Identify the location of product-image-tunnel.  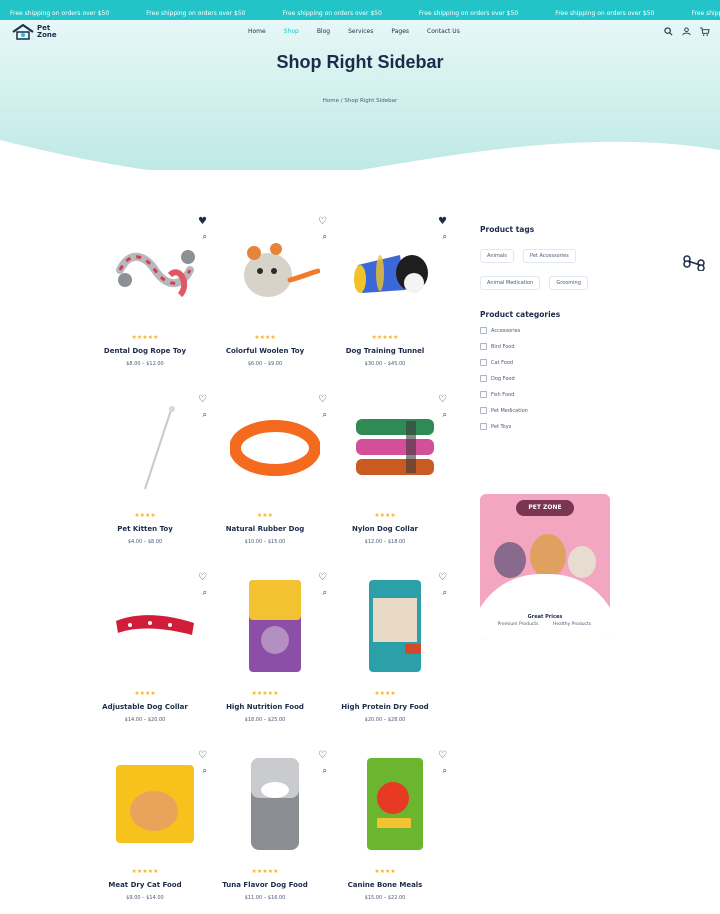
(395, 270).